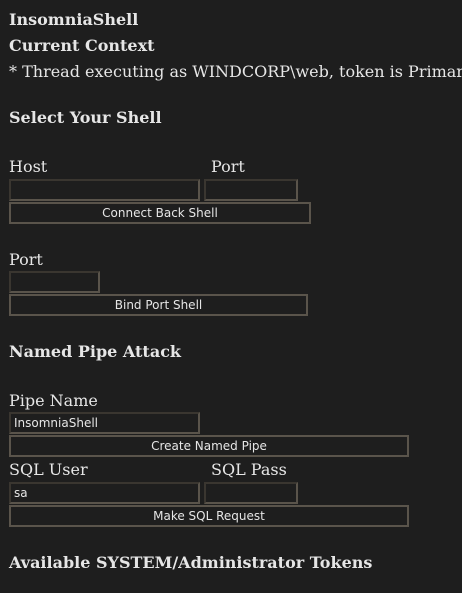 This screenshot has width=462, height=593. I want to click on bind-port-input, so click(54, 282).